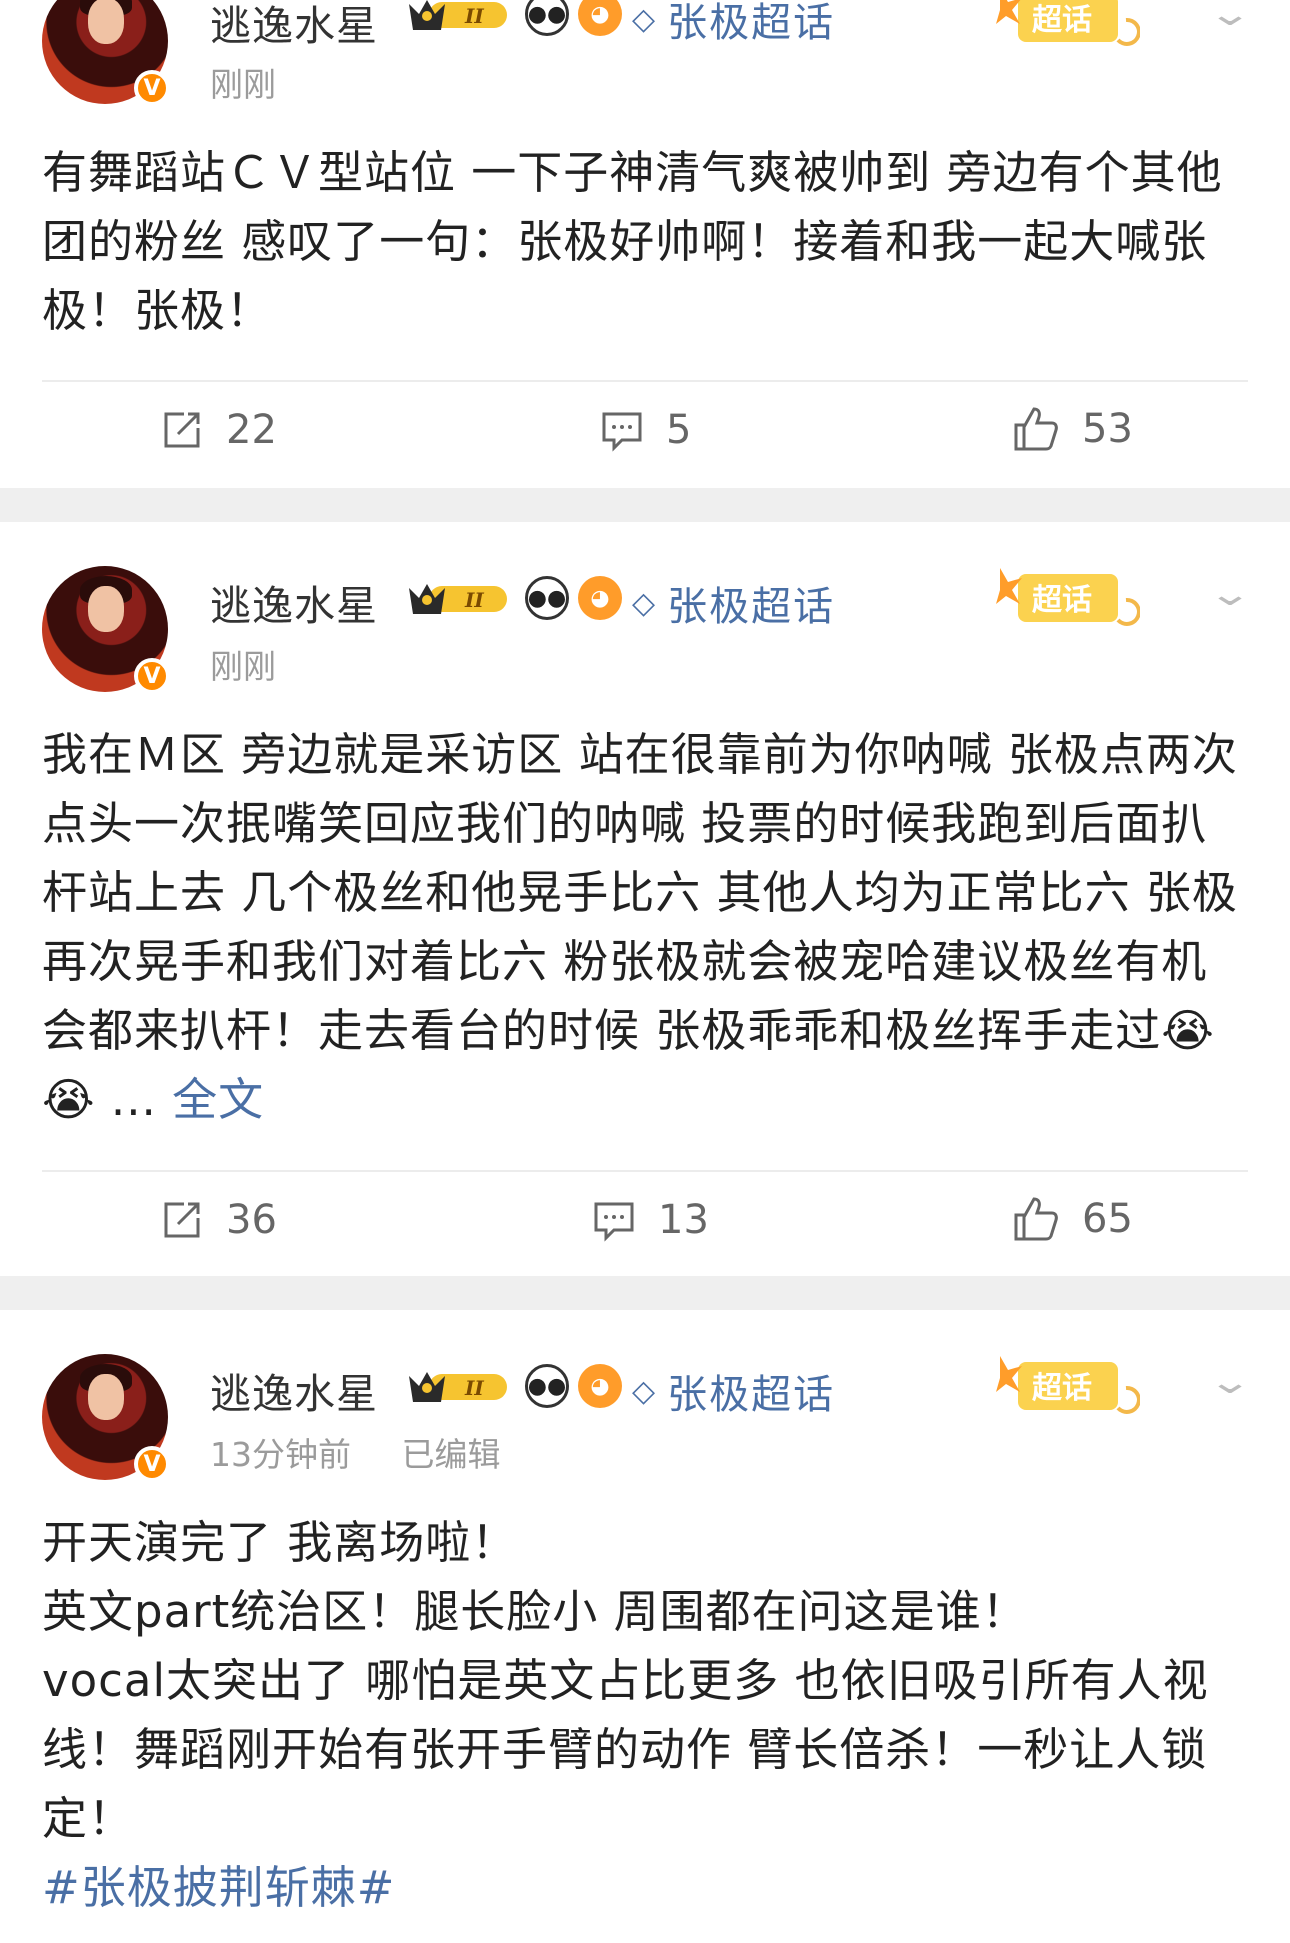 Image resolution: width=1290 pixels, height=1943 pixels. I want to click on like-button: 65, so click(1072, 1219).